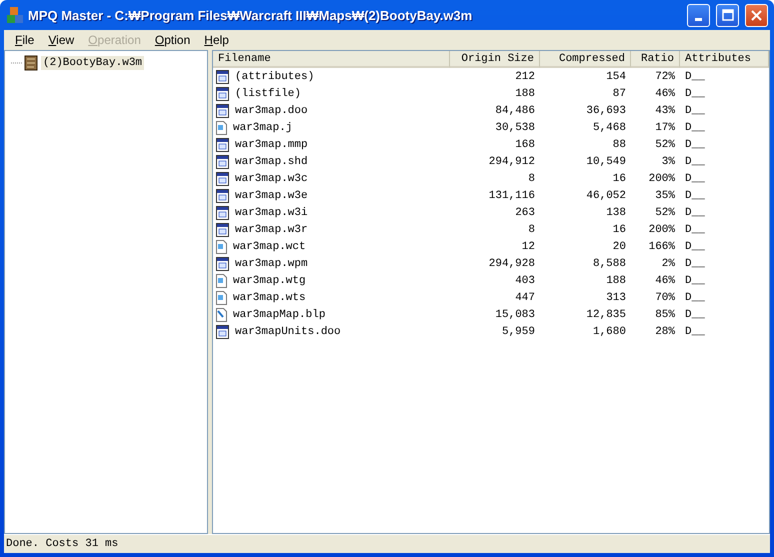 The width and height of the screenshot is (774, 557). I want to click on table-cell-text: 212, so click(525, 76).